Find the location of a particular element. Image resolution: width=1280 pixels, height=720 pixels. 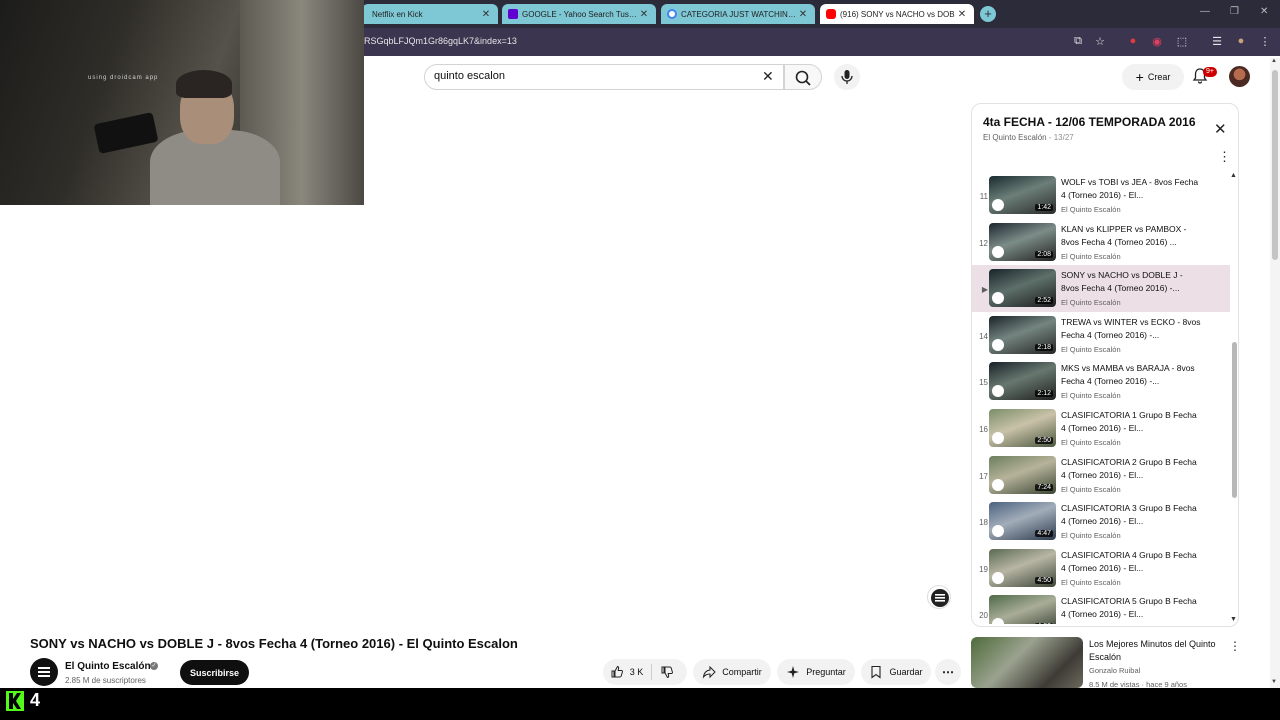

tab-2: CATEGORIA JUST WATCHING K ✕ is located at coordinates (738, 14).